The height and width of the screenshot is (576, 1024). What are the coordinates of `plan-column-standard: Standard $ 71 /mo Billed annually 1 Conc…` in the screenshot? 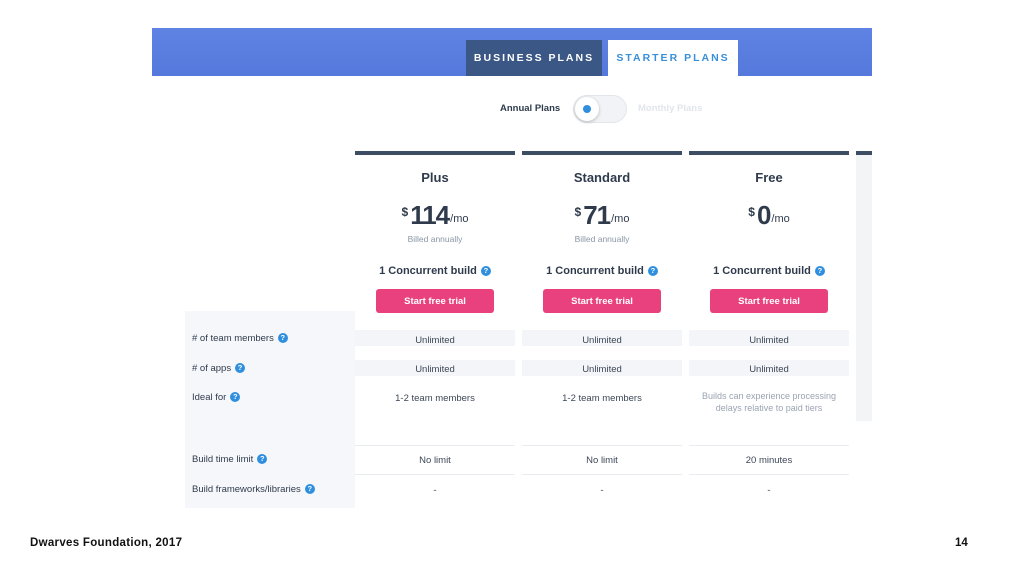 It's located at (602, 329).